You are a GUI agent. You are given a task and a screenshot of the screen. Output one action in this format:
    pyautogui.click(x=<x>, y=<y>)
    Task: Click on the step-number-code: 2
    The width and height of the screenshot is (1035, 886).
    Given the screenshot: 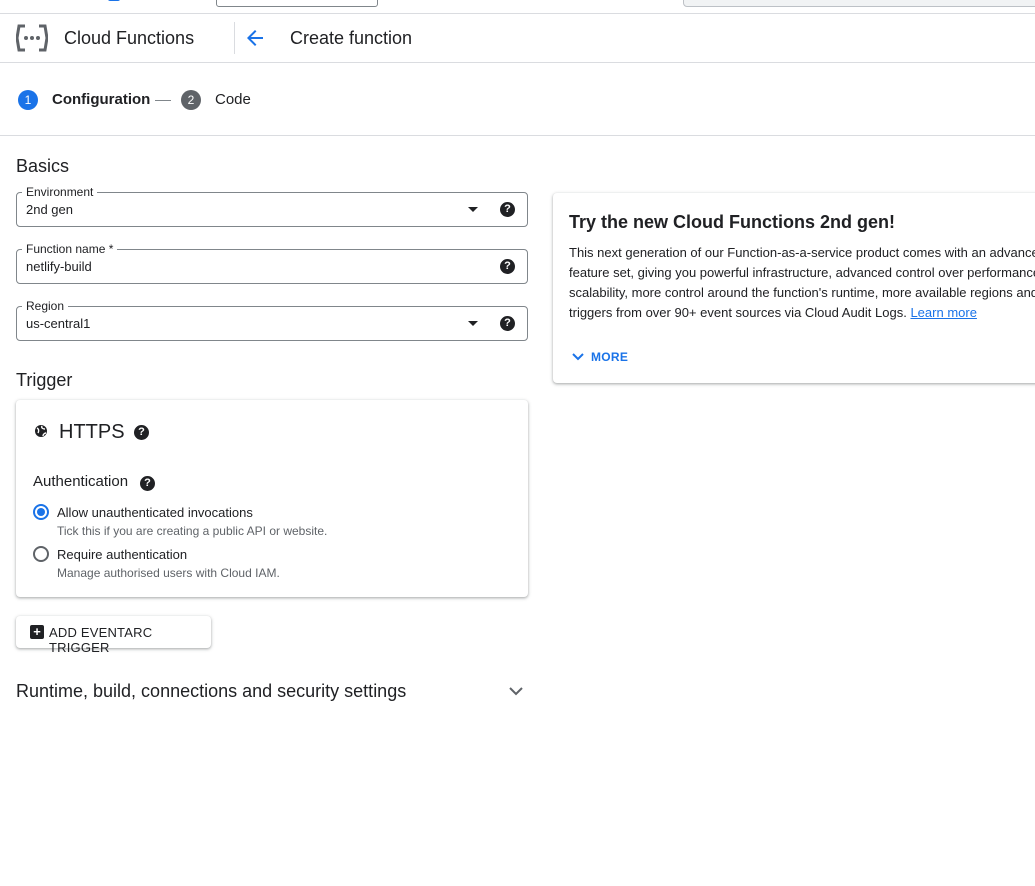 What is the action you would take?
    pyautogui.click(x=191, y=100)
    